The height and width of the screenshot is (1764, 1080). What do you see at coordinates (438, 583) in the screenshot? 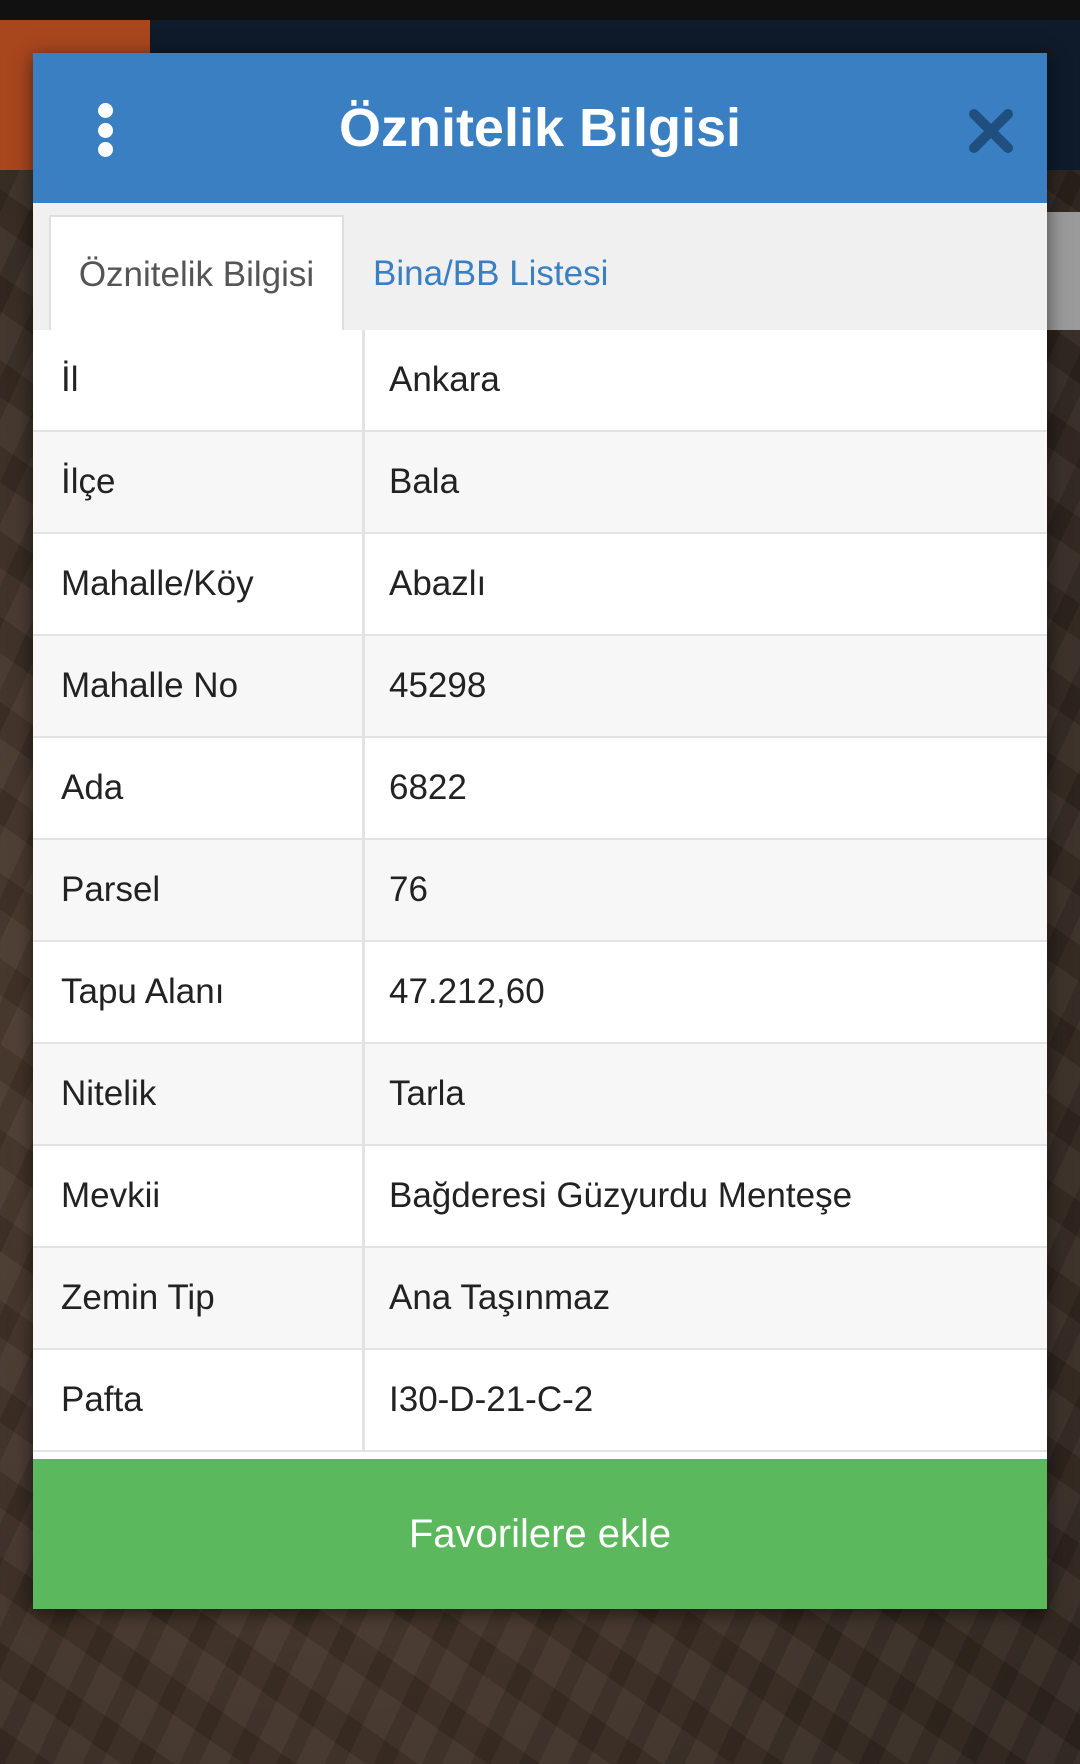
I see `row-value: Abazlı` at bounding box center [438, 583].